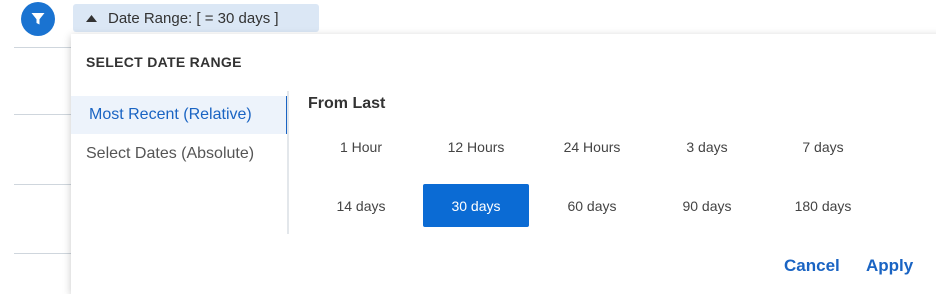  Describe the element at coordinates (476, 205) in the screenshot. I see `option-30-days-selected: 30 days` at that location.